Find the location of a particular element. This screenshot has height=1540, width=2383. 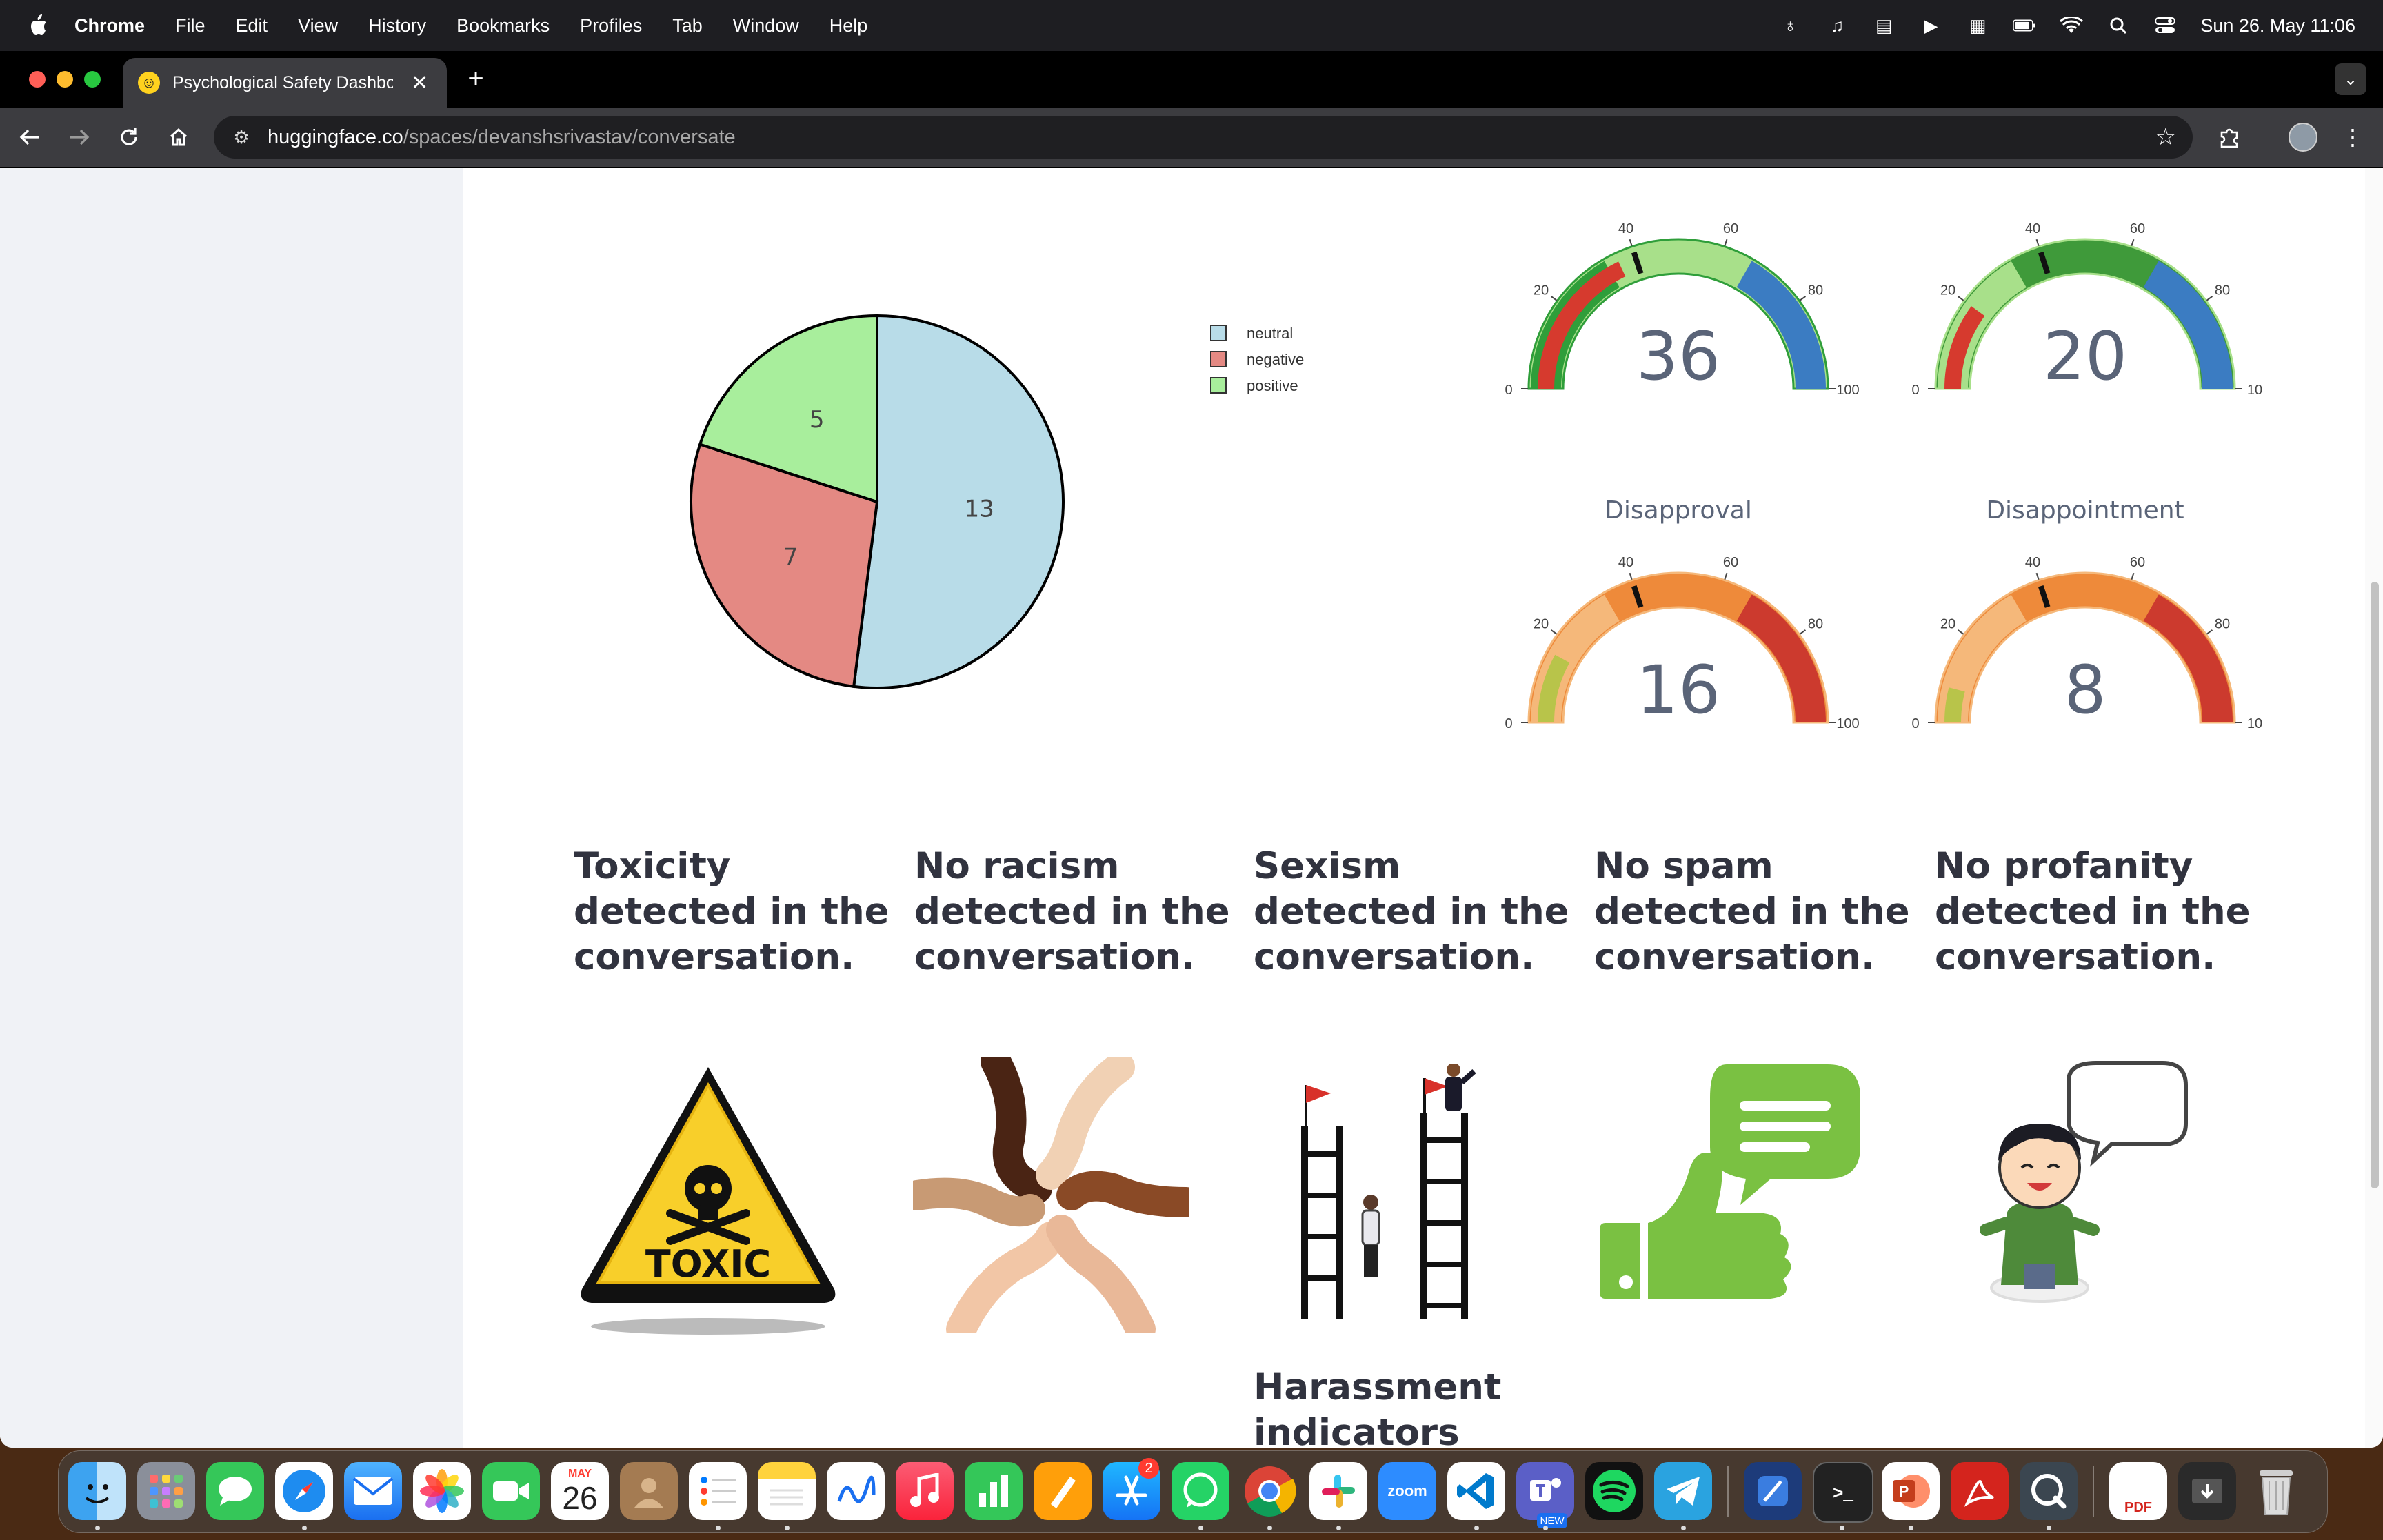

numbers-icon is located at coordinates (994, 1491).